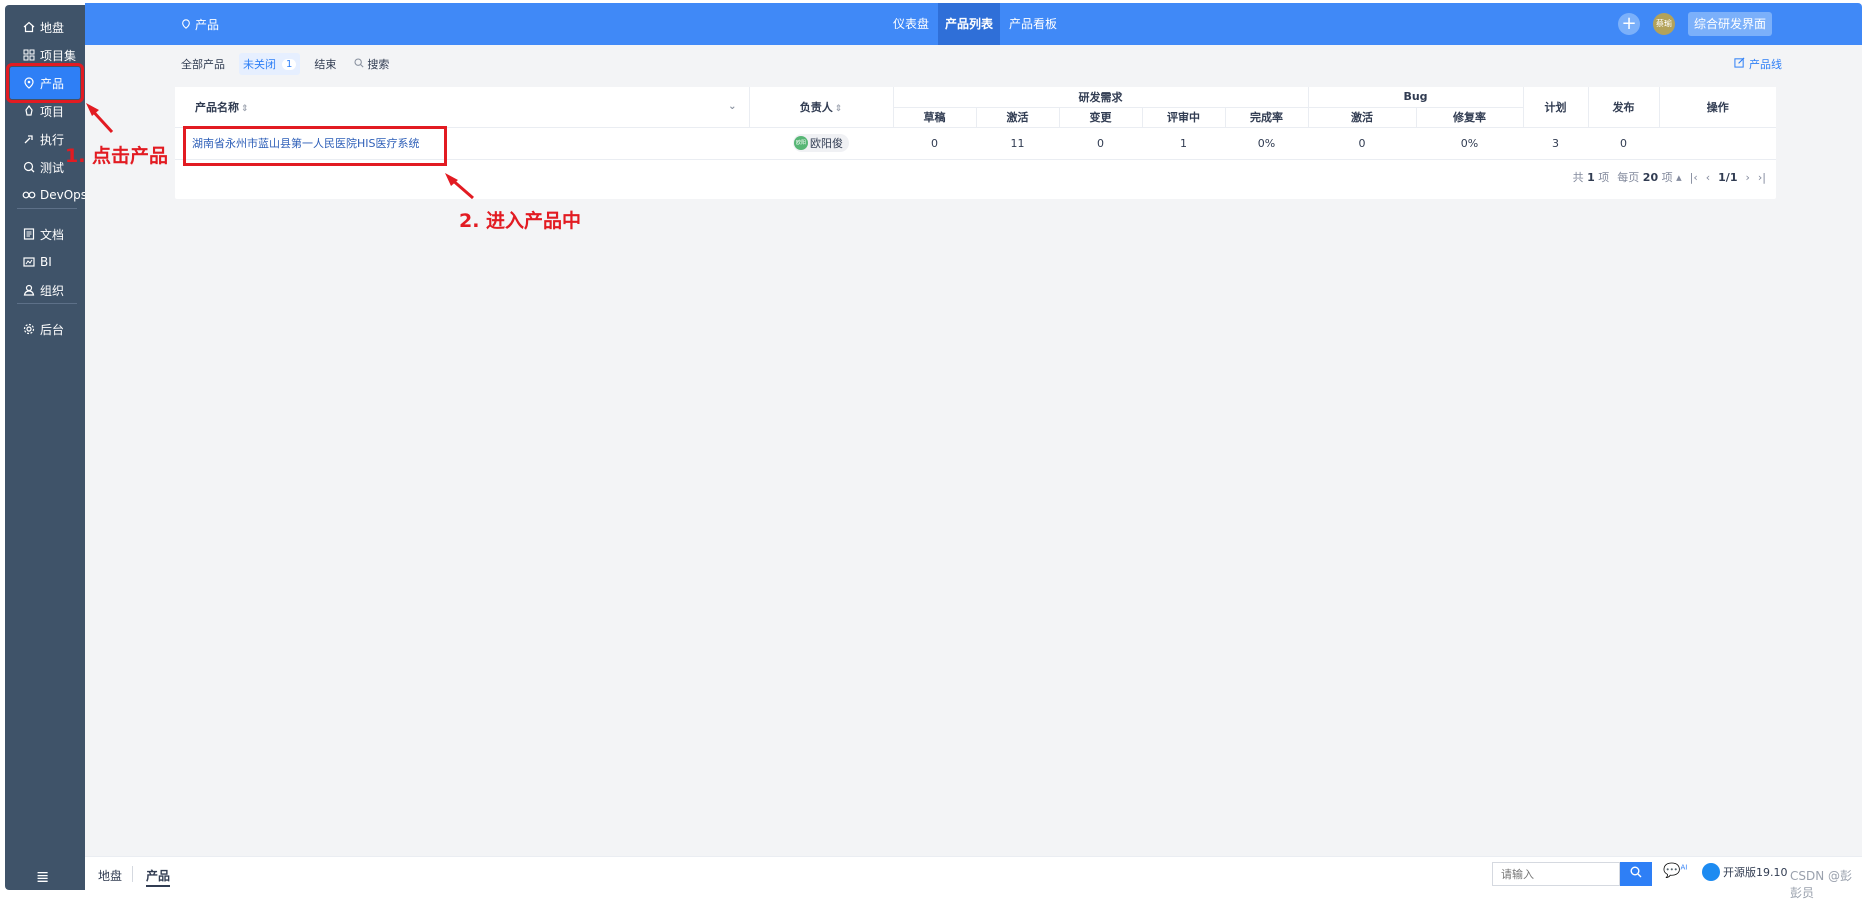 Image resolution: width=1865 pixels, height=901 pixels. I want to click on watermark: CSDN @彭彭员, so click(1821, 884).